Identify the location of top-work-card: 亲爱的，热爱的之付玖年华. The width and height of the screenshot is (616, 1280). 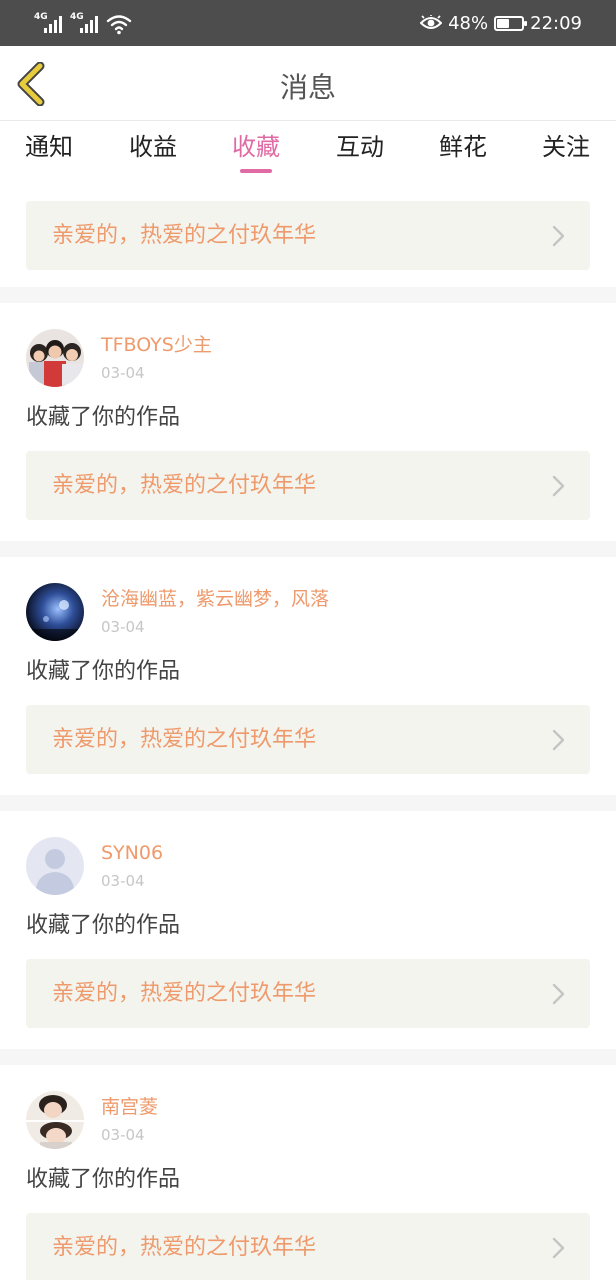
(308, 232).